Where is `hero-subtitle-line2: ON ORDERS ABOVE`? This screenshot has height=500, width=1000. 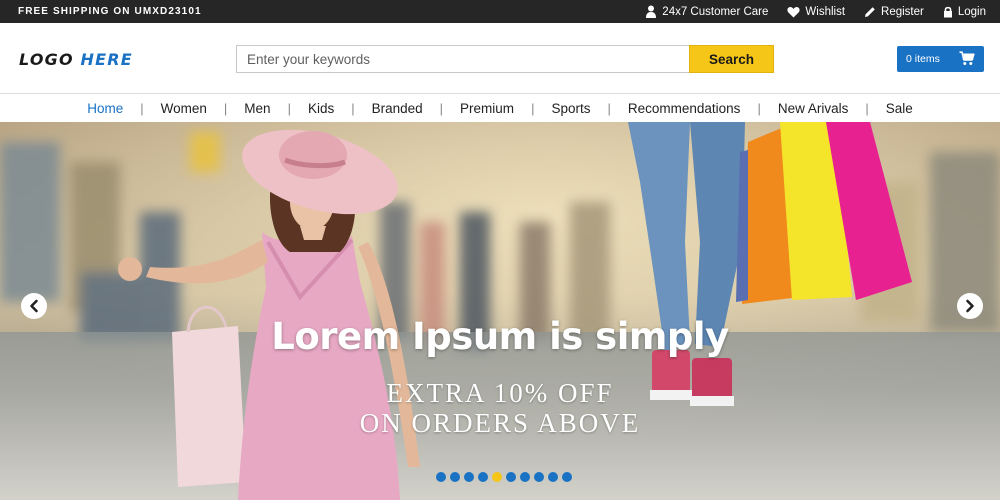
hero-subtitle-line2: ON ORDERS ABOVE is located at coordinates (500, 423).